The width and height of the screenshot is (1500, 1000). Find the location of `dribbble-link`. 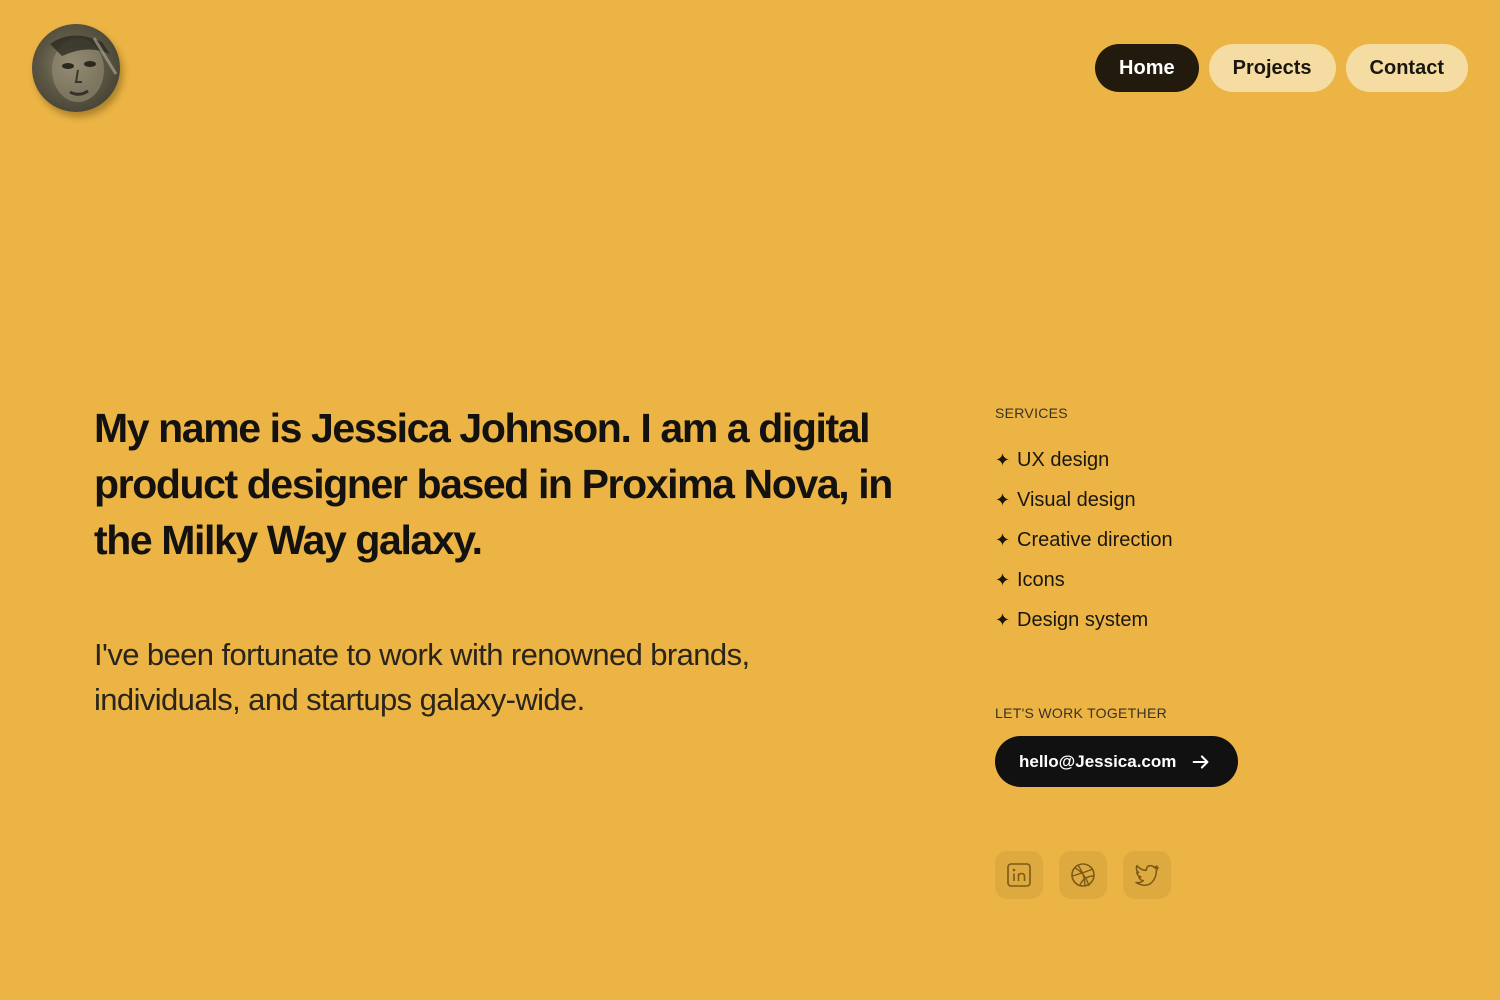

dribbble-link is located at coordinates (1083, 875).